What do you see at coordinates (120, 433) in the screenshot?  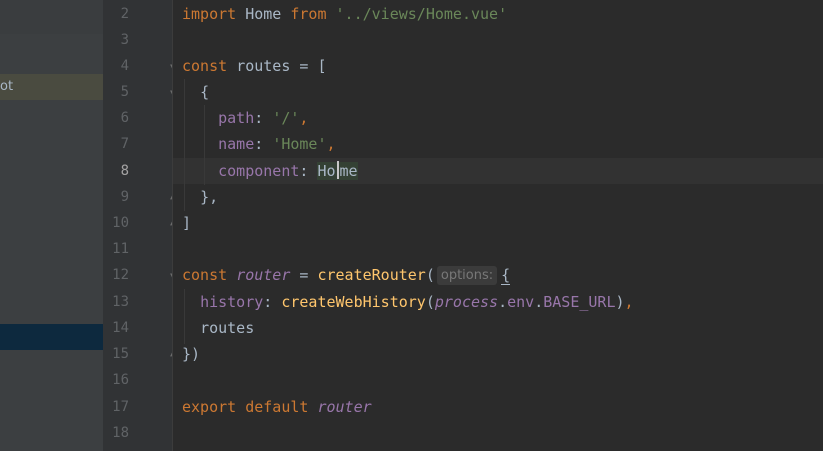 I see `line-number: 18` at bounding box center [120, 433].